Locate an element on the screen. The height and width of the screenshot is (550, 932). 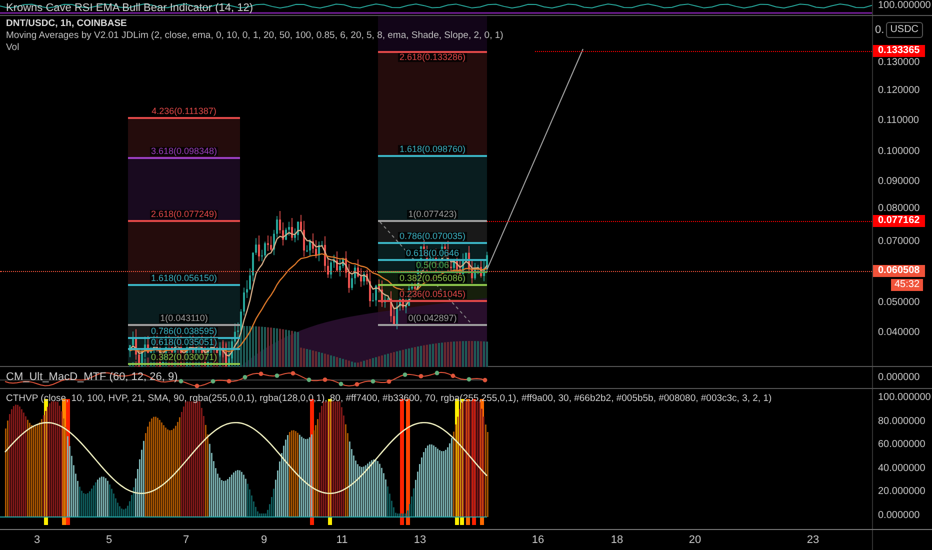
price-marker: 0.077162 is located at coordinates (899, 220).